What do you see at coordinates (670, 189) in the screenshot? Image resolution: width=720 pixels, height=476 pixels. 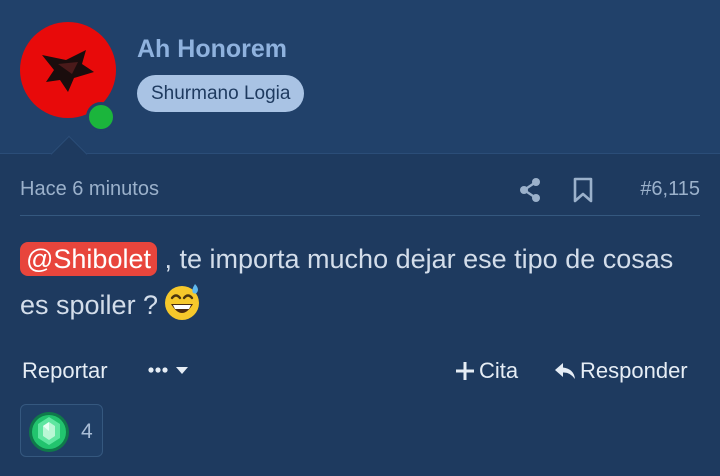 I see `post-number: #6,115` at bounding box center [670, 189].